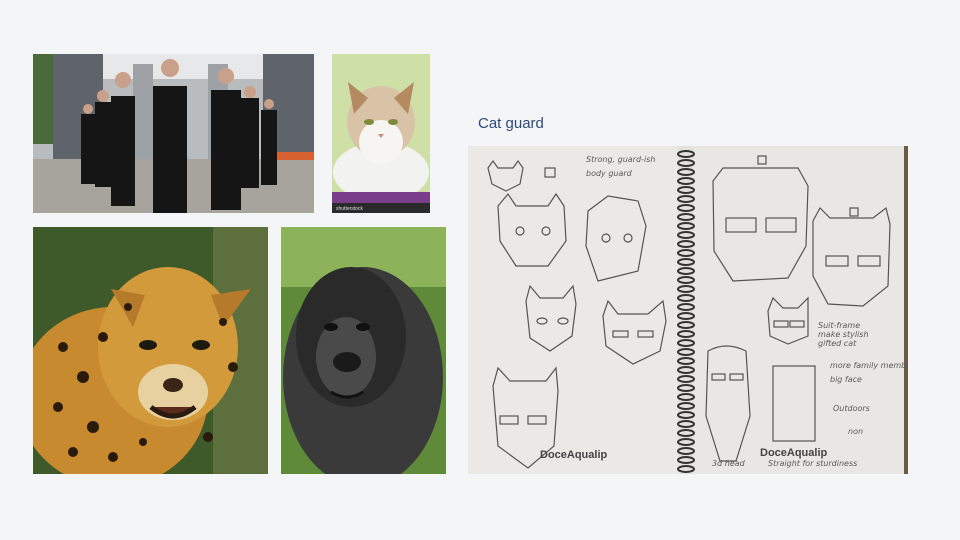 This screenshot has width=960, height=540. I want to click on sketch-note-6: more family member, so click(869, 365).